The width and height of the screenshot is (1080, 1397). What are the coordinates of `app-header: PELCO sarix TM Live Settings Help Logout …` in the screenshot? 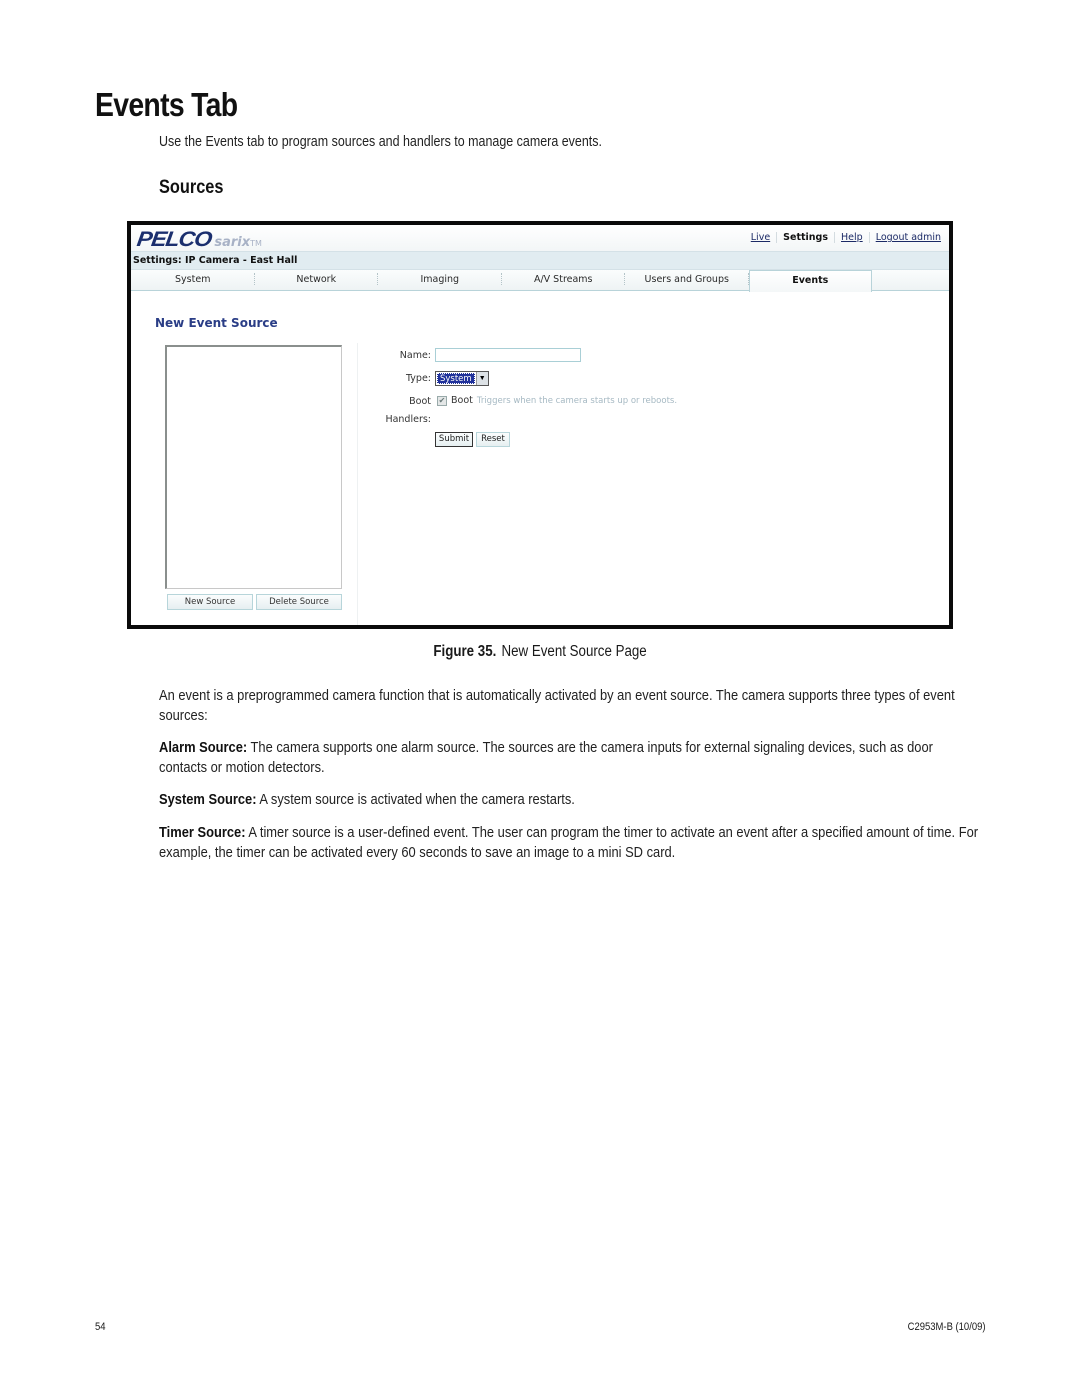 It's located at (540, 238).